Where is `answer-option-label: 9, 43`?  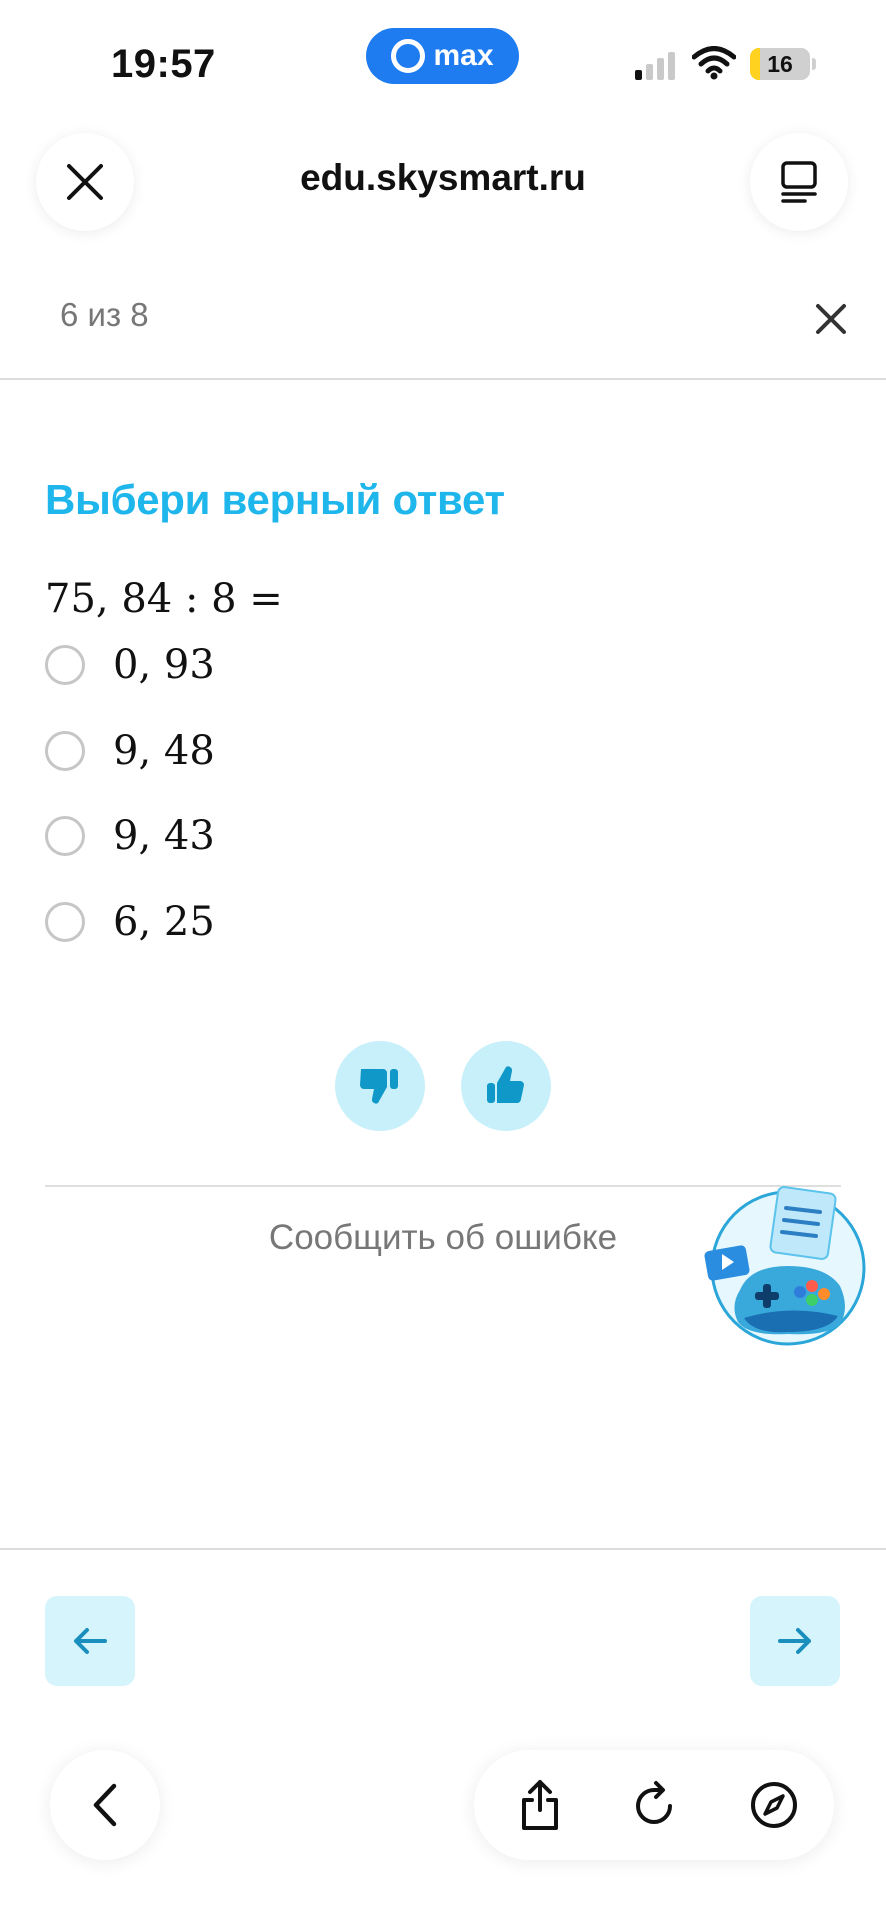
answer-option-label: 9, 43 is located at coordinates (164, 836).